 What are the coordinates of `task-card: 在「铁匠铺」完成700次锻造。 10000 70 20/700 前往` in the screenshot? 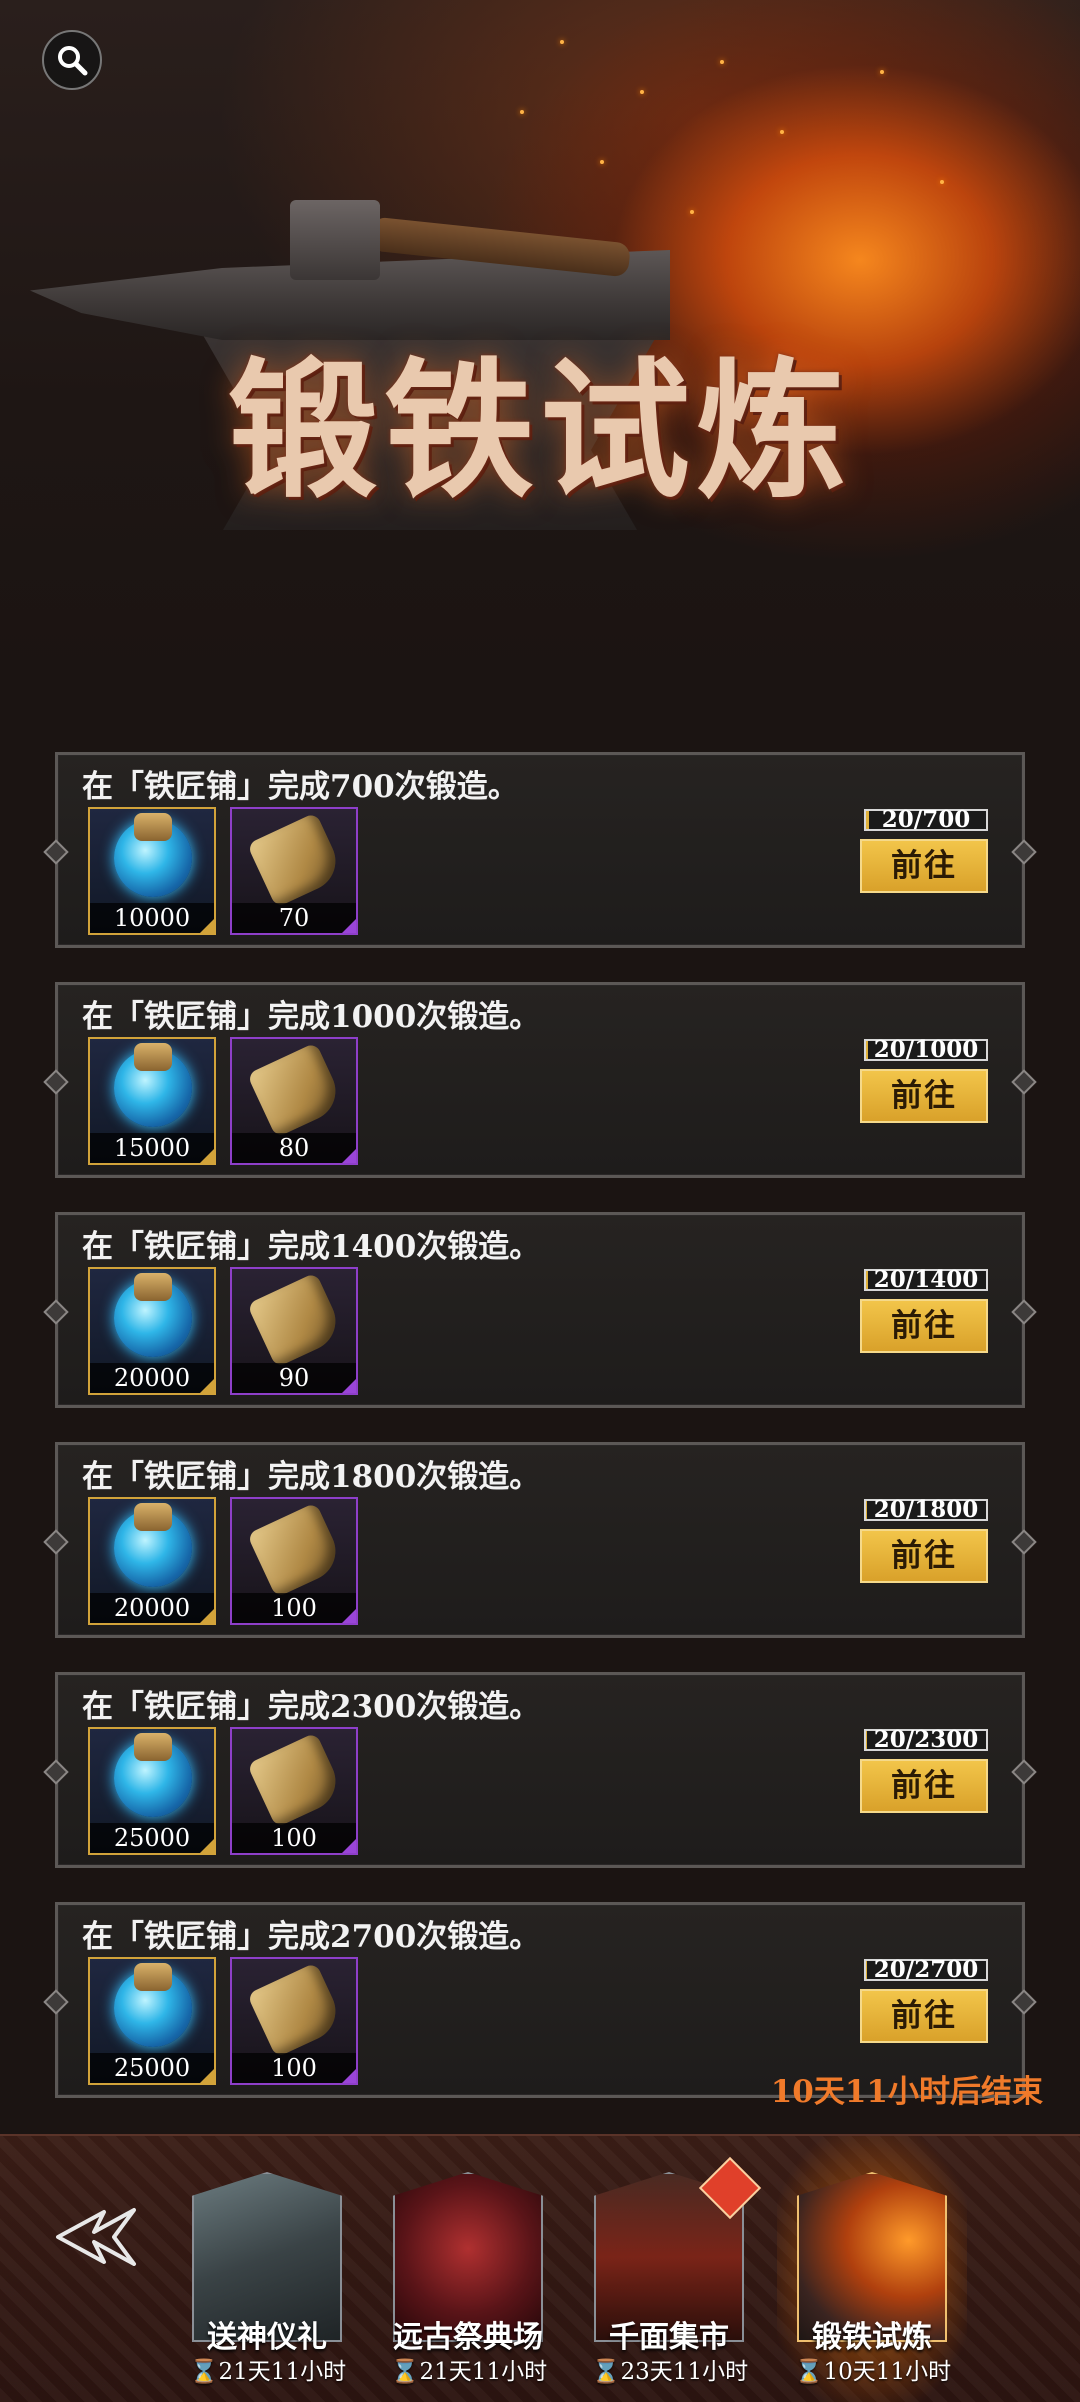 It's located at (540, 850).